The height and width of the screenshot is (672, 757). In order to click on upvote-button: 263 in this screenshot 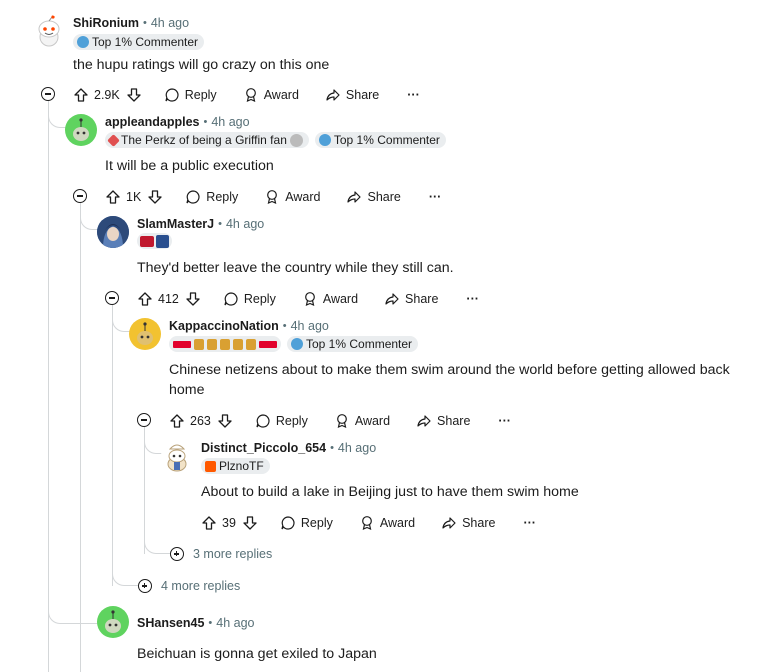, I will do `click(190, 421)`.